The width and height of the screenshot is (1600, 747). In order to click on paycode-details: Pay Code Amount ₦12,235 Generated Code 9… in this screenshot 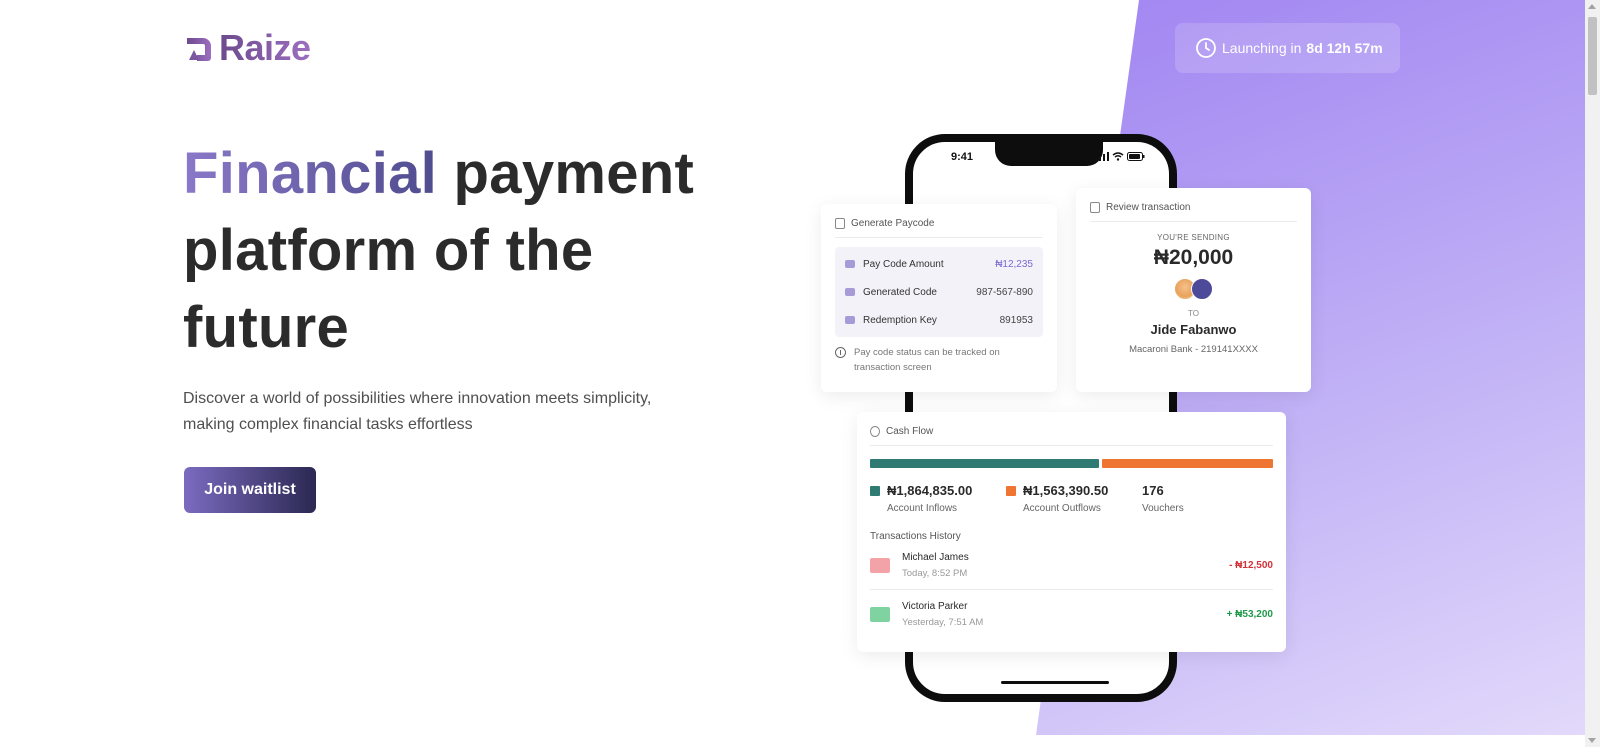, I will do `click(939, 292)`.